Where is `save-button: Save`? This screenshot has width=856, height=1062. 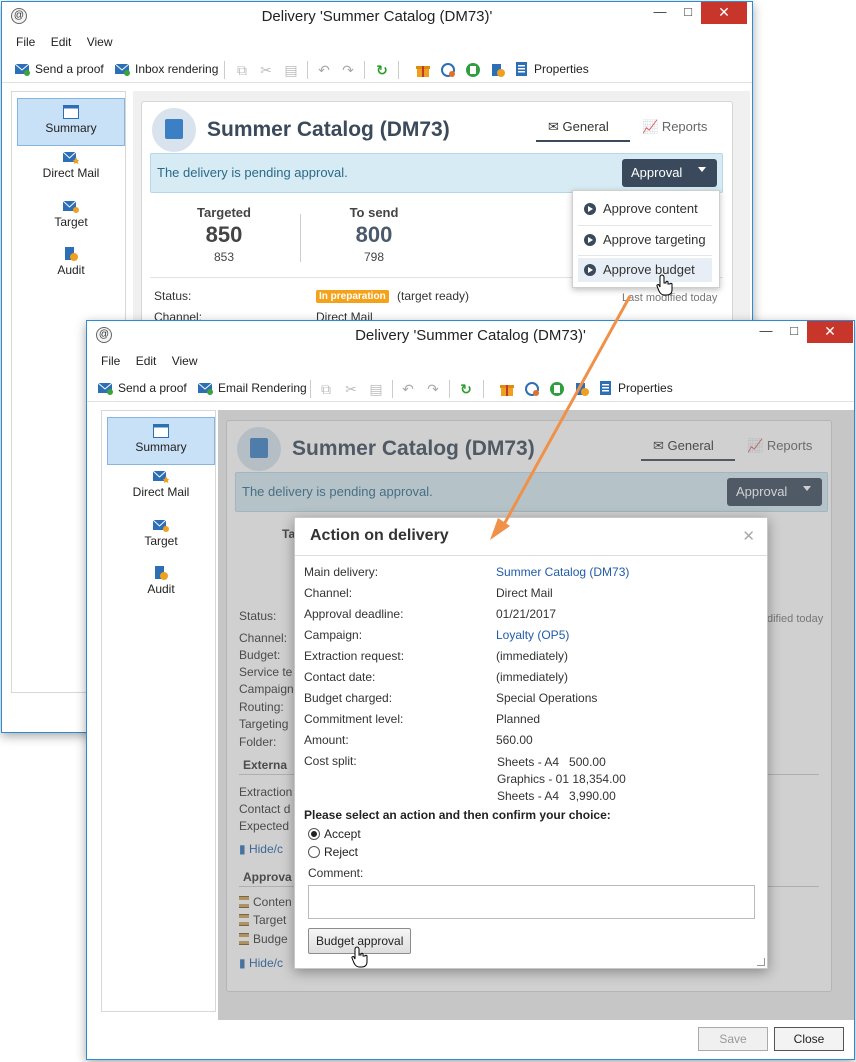
save-button: Save is located at coordinates (733, 1039).